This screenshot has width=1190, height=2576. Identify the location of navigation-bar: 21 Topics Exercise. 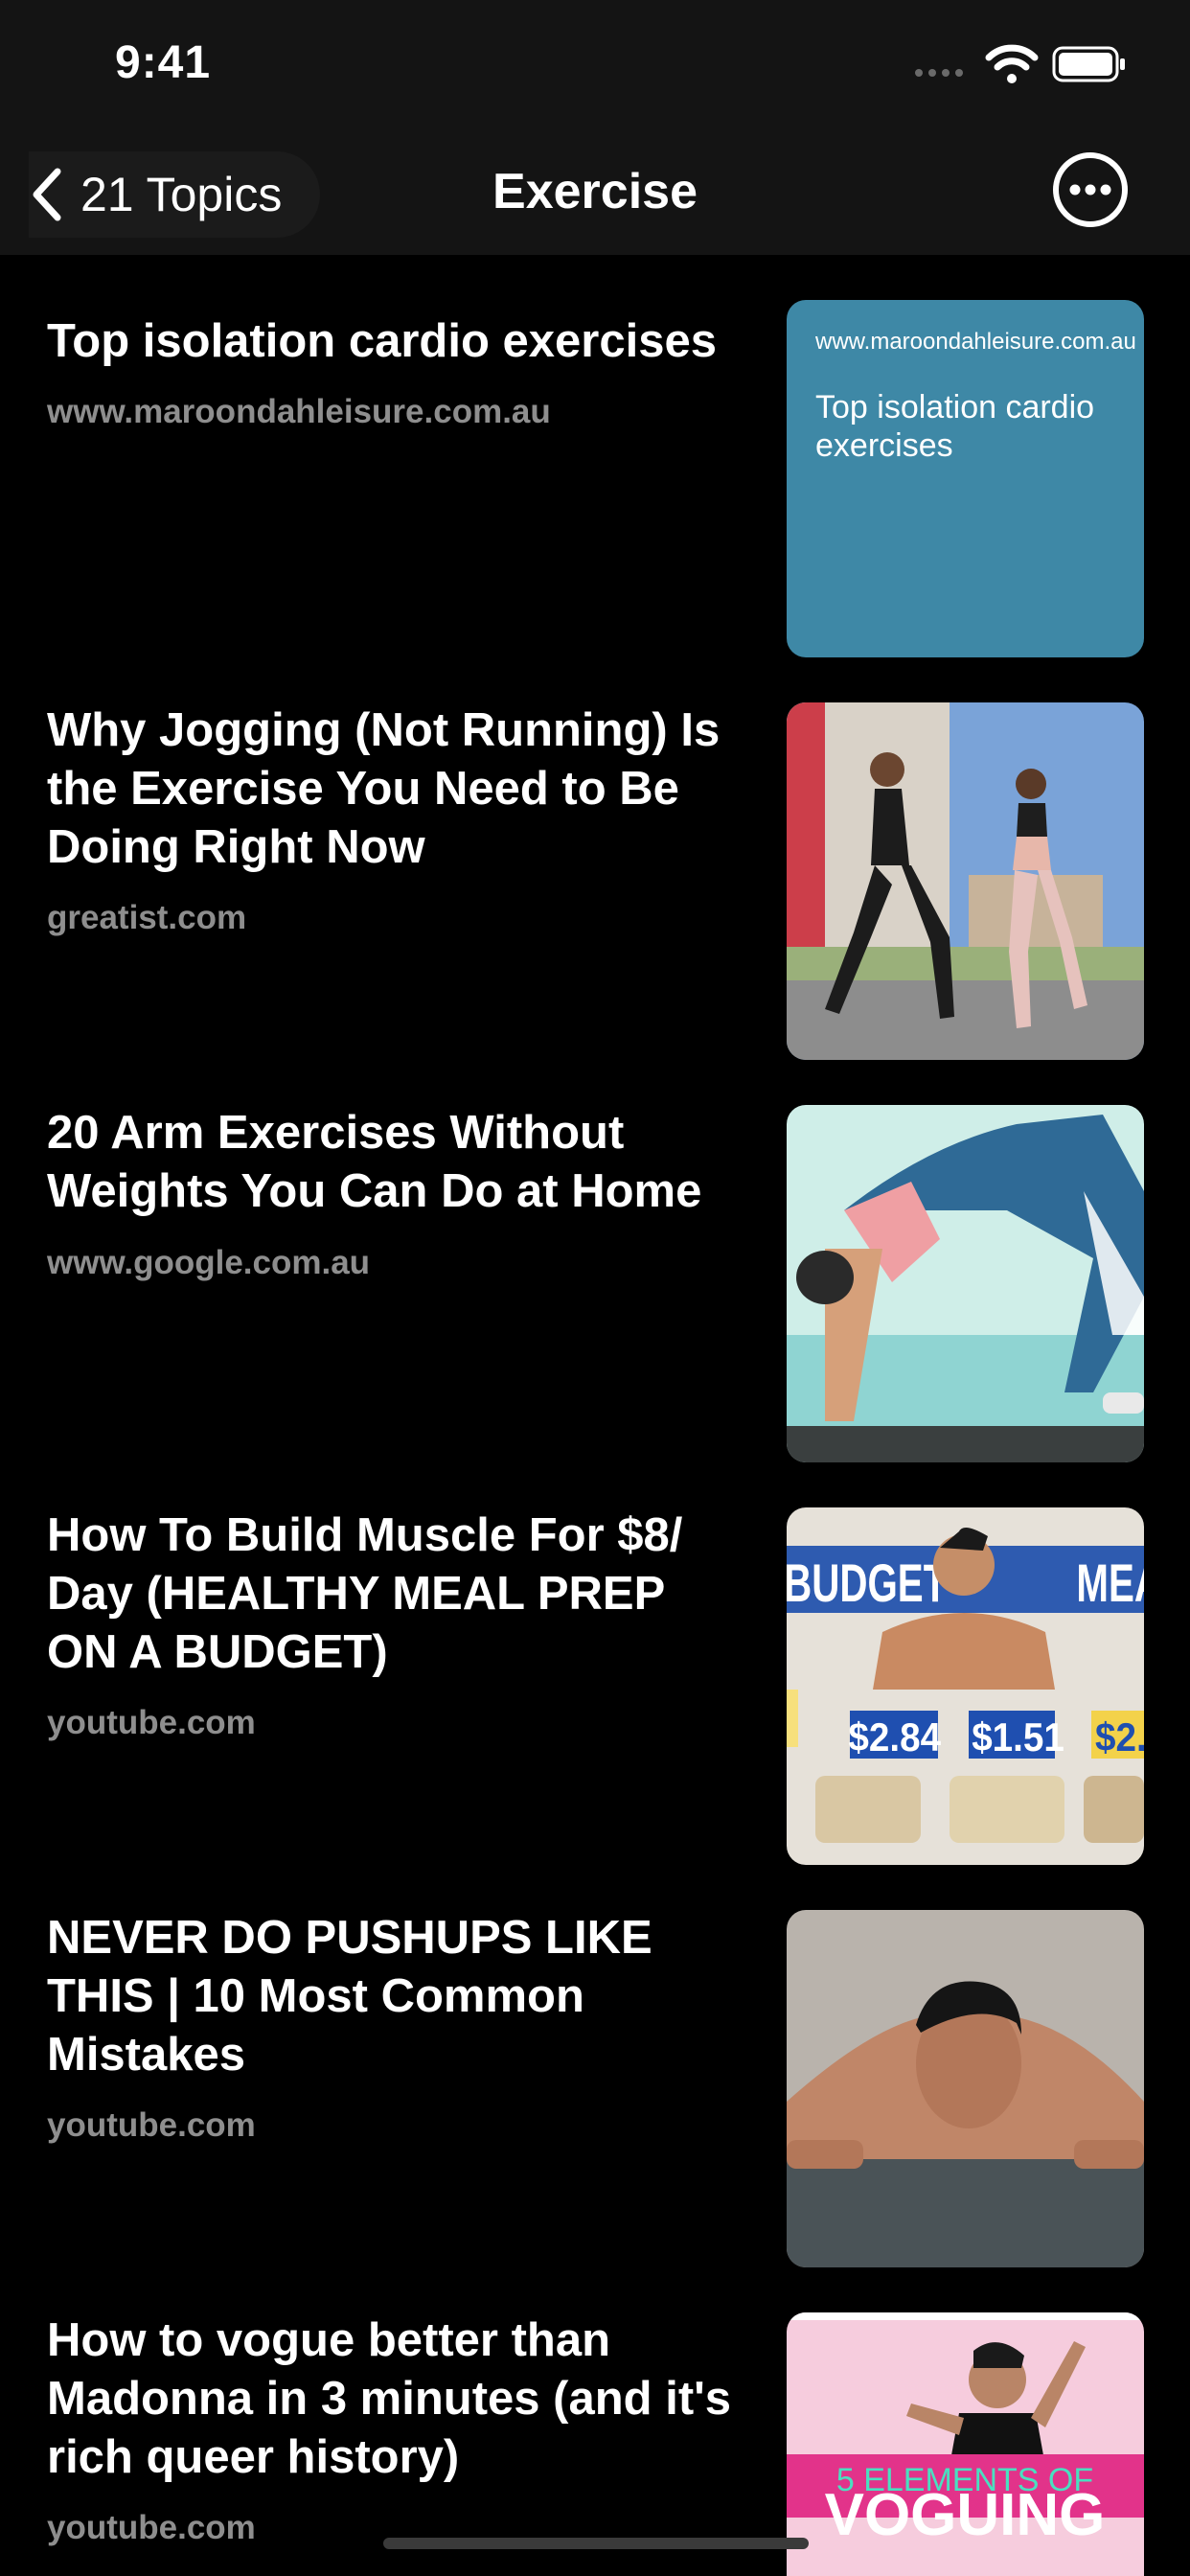
(595, 194).